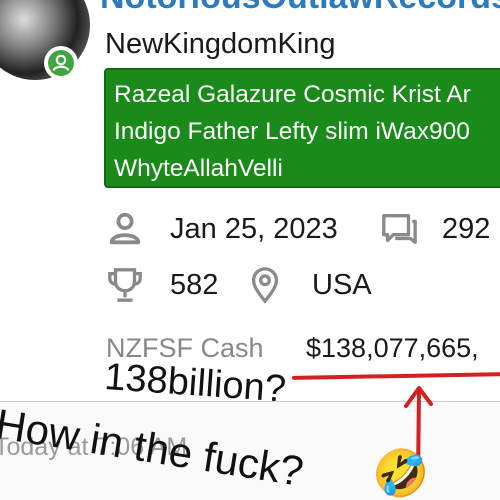 The height and width of the screenshot is (500, 500). What do you see at coordinates (342, 284) in the screenshot?
I see `location: USA` at bounding box center [342, 284].